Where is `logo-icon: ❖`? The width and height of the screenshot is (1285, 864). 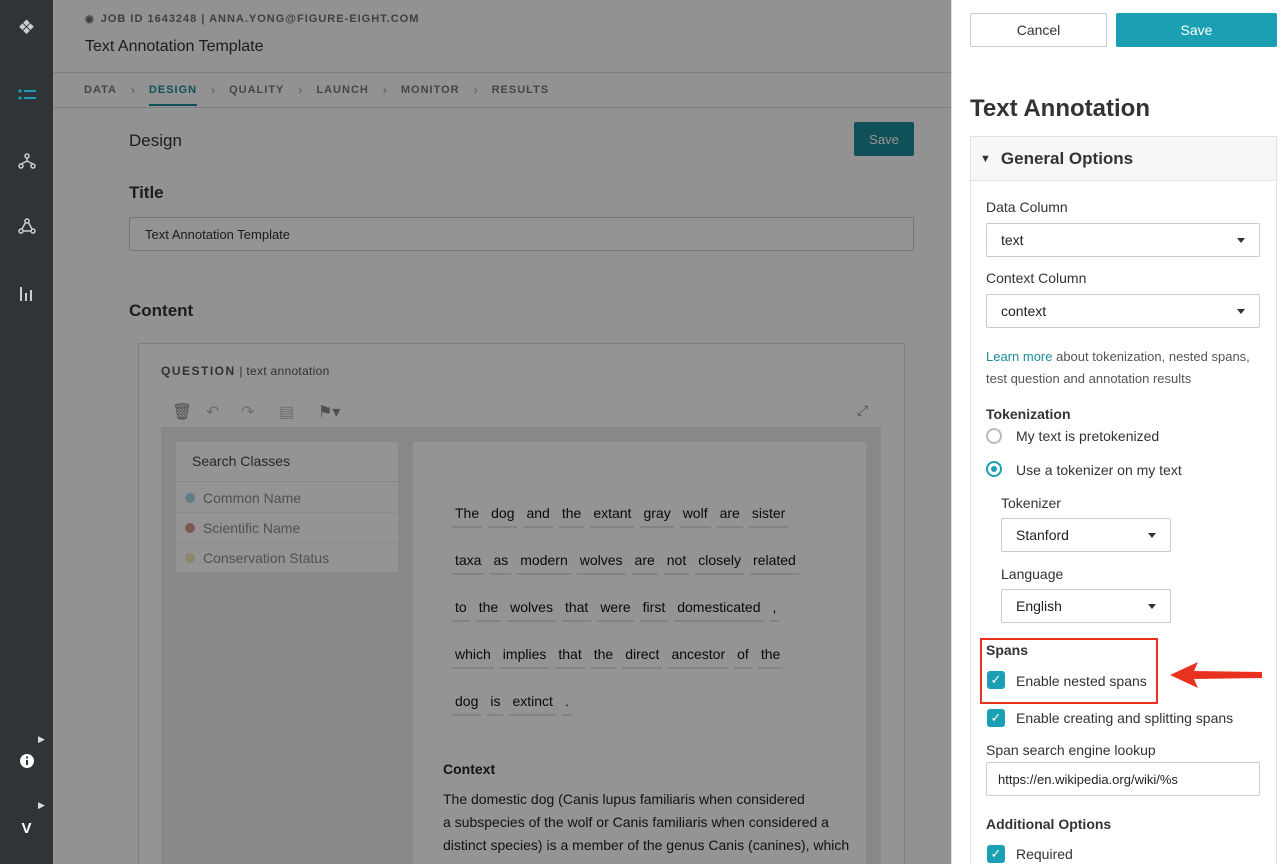 logo-icon: ❖ is located at coordinates (26, 27).